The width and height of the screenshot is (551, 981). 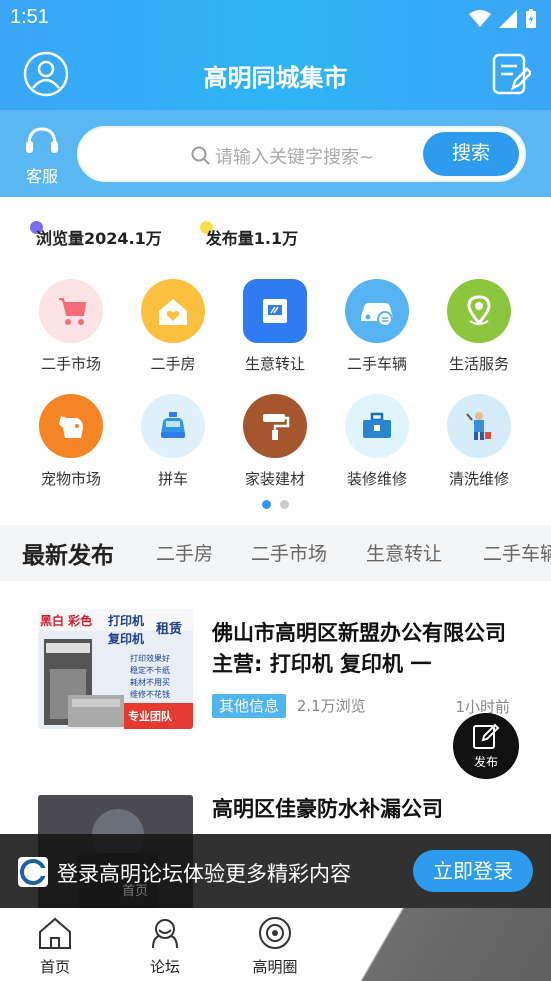 I want to click on post-views: 2.1万浏览, so click(x=331, y=706).